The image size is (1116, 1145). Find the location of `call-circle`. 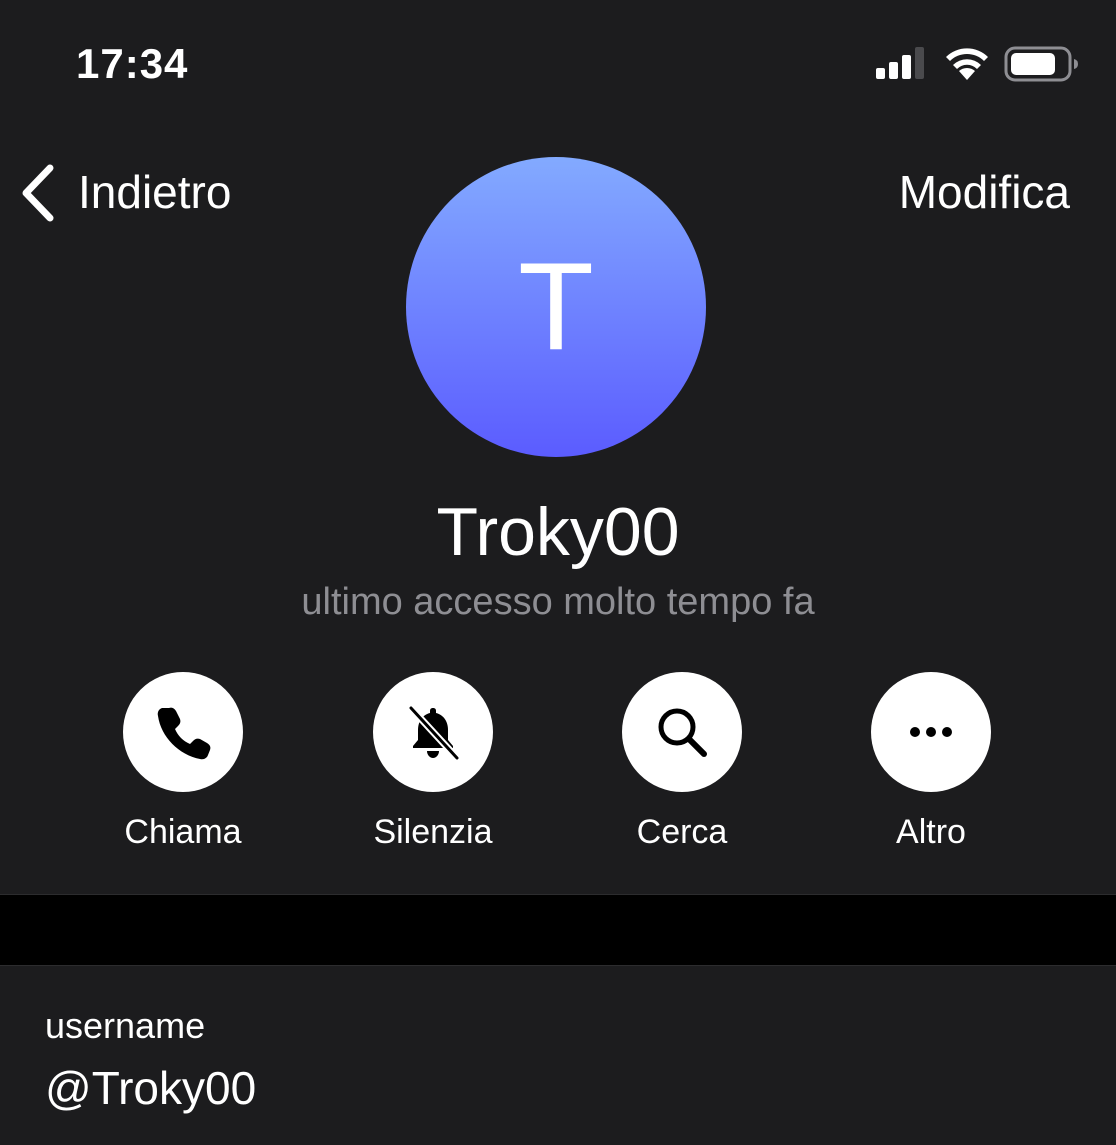

call-circle is located at coordinates (183, 732).